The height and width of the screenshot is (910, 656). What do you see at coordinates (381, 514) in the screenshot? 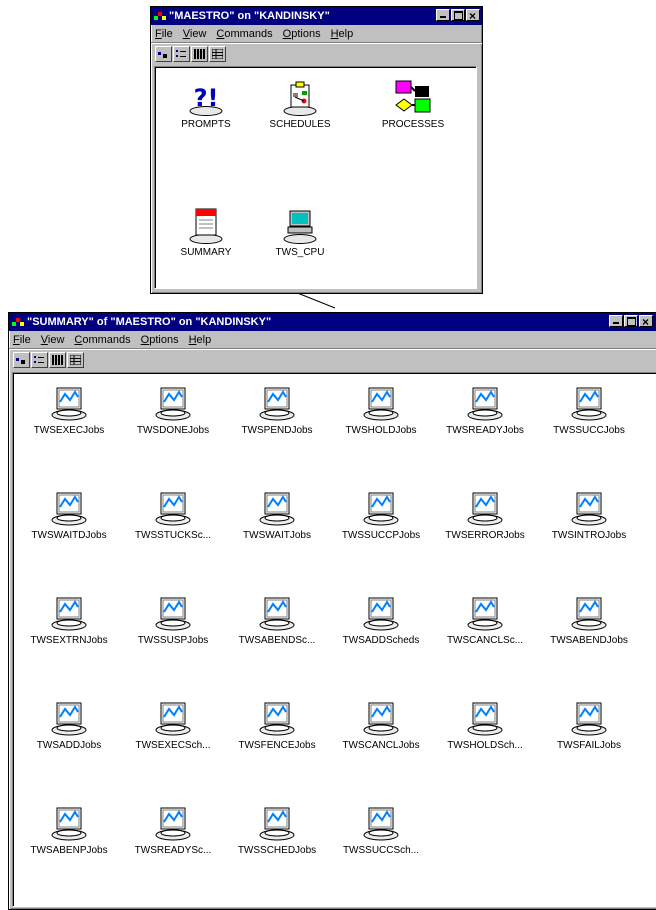
I see `summary-job-item: TWSSUCCPJobs` at bounding box center [381, 514].